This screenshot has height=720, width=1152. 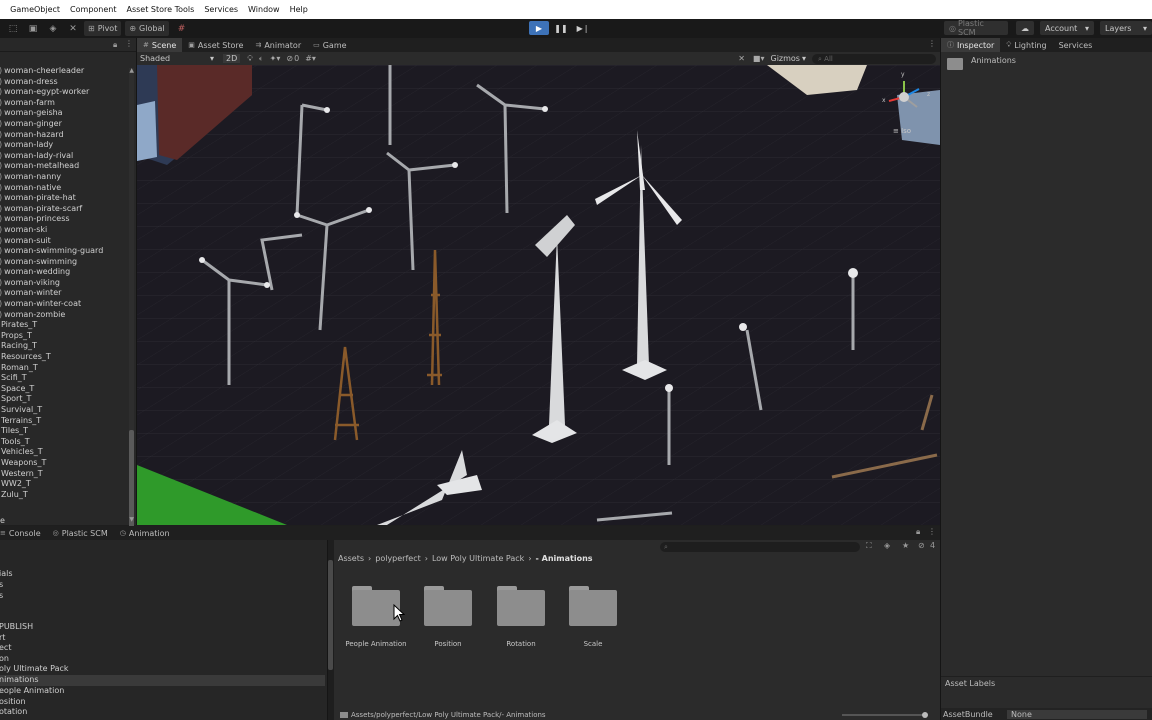 I want to click on hierarchy-item: Vehicles_T, so click(x=64, y=452).